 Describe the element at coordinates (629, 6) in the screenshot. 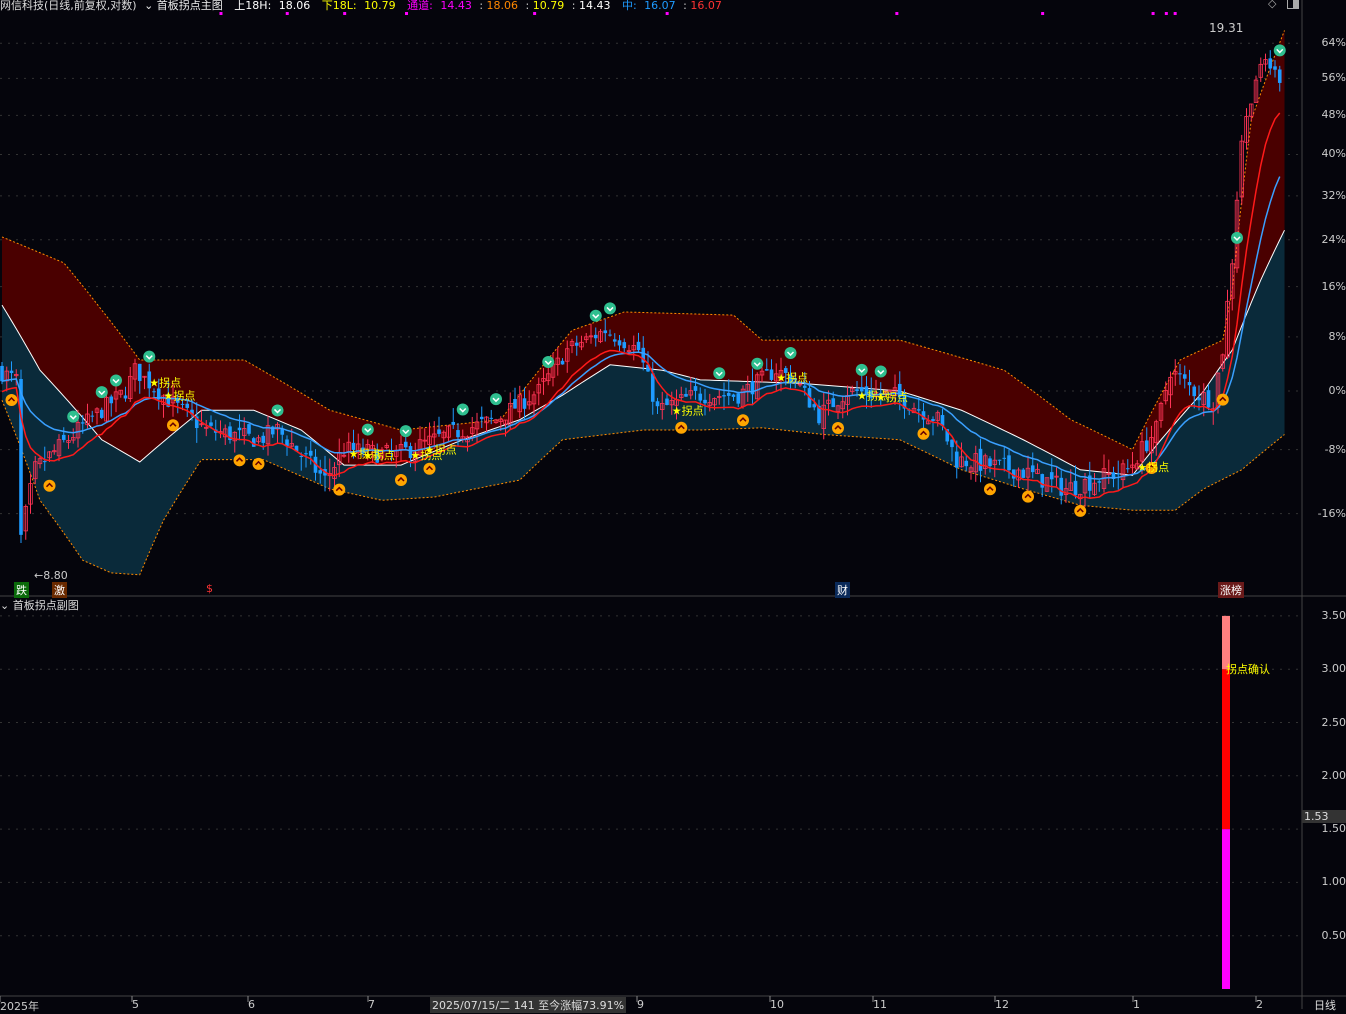

I see `mid-label: 中:` at that location.